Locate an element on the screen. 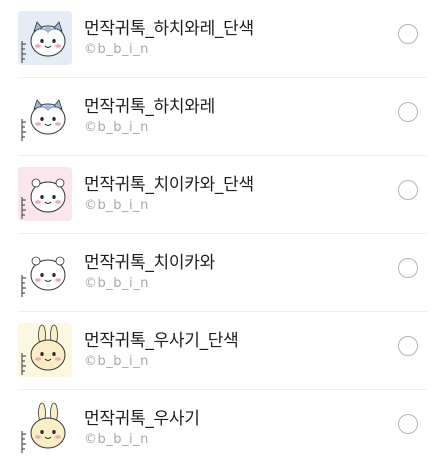  theme-title: 먼작귀톡_치이카와_단색 is located at coordinates (169, 185).